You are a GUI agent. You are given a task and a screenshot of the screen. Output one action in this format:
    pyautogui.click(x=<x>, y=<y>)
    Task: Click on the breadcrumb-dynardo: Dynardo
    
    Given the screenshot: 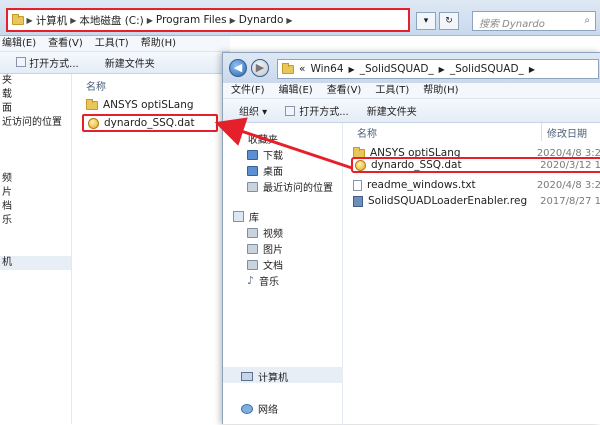 What is the action you would take?
    pyautogui.click(x=261, y=20)
    